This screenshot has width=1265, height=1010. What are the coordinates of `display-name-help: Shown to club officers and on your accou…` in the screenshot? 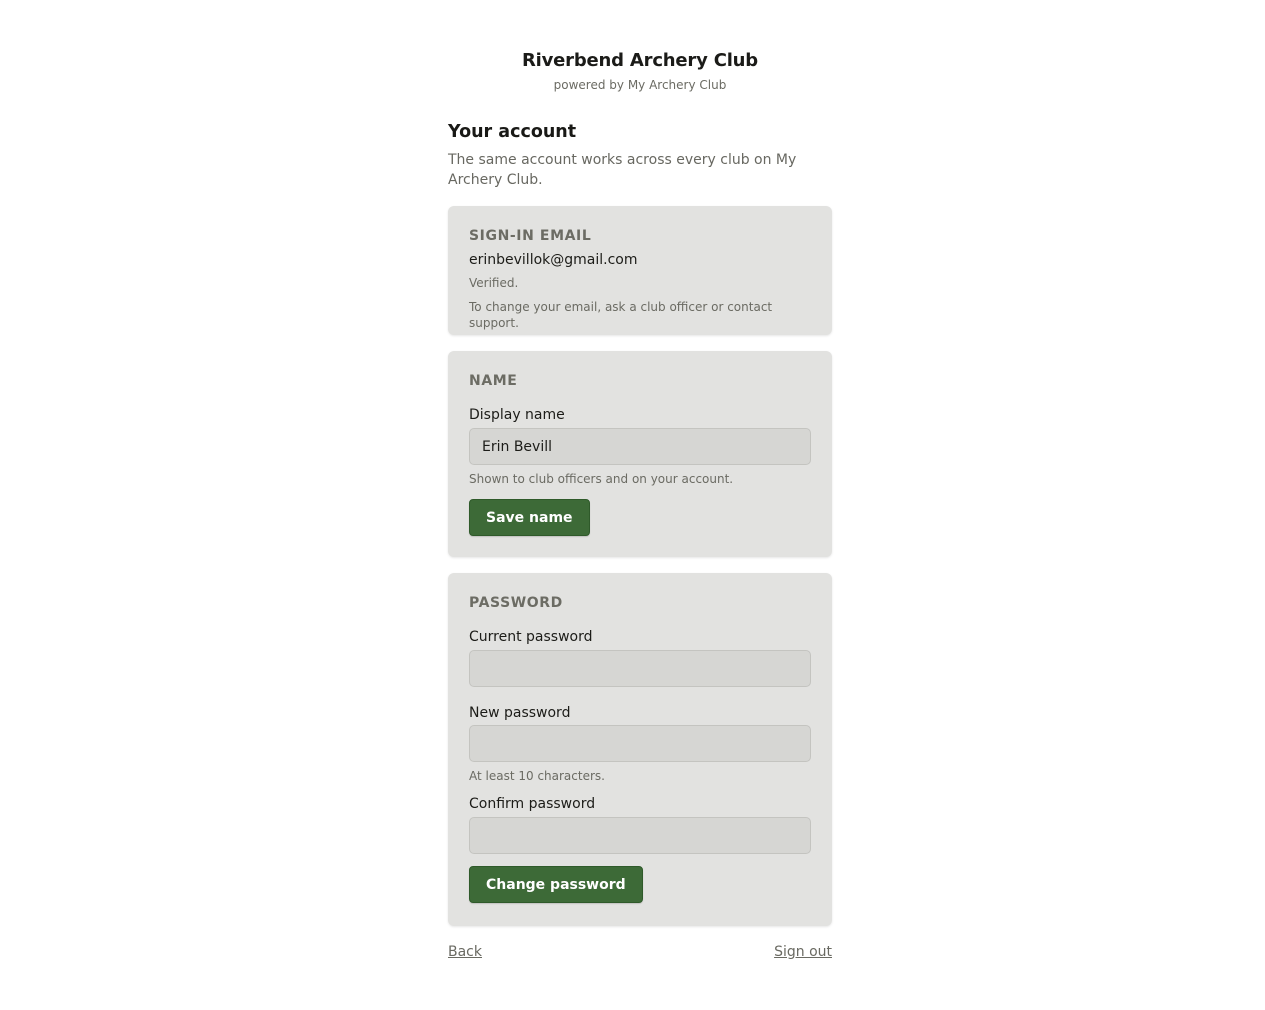 It's located at (601, 479).